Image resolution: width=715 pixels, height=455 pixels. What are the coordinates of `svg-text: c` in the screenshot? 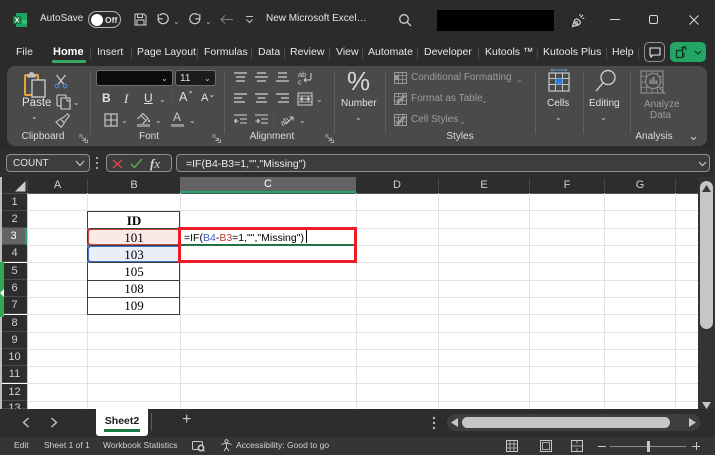 It's located at (300, 82).